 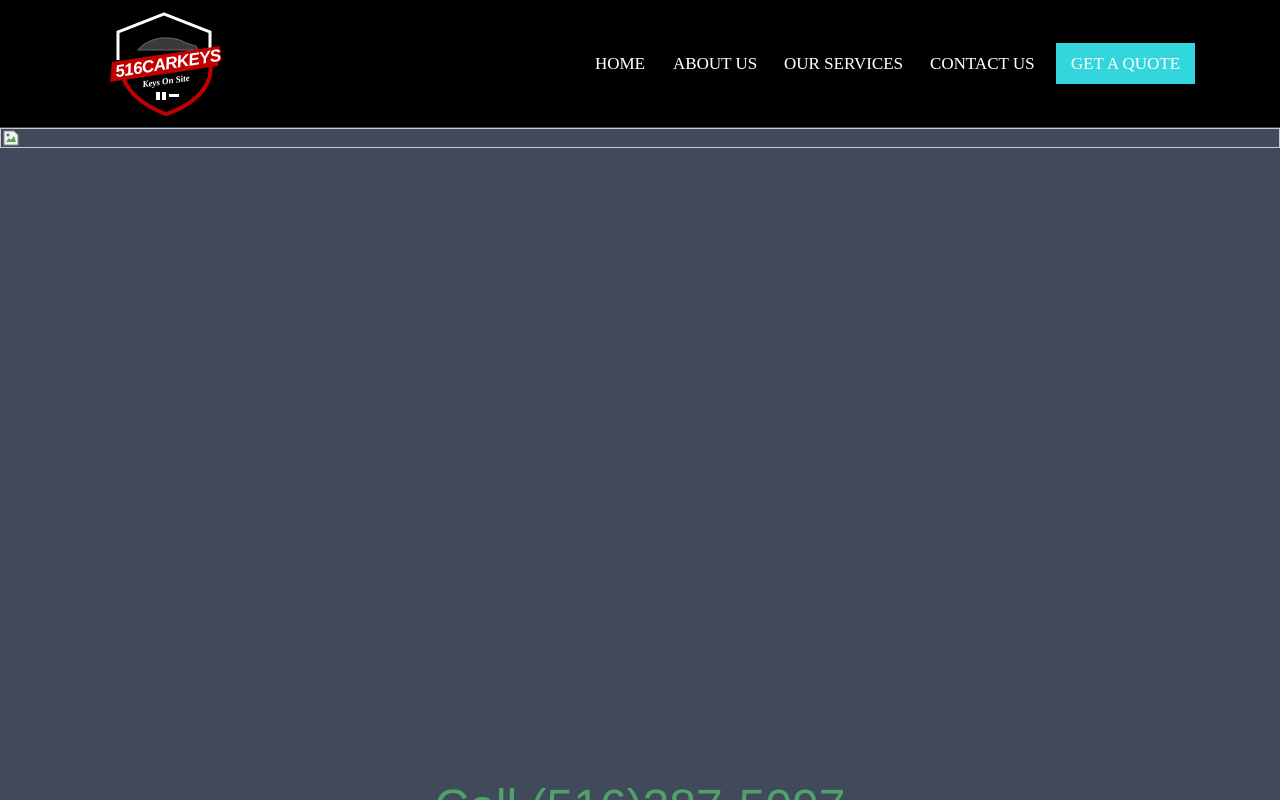 What do you see at coordinates (640, 790) in the screenshot?
I see `call-phone-text: Call (516)387-5097` at bounding box center [640, 790].